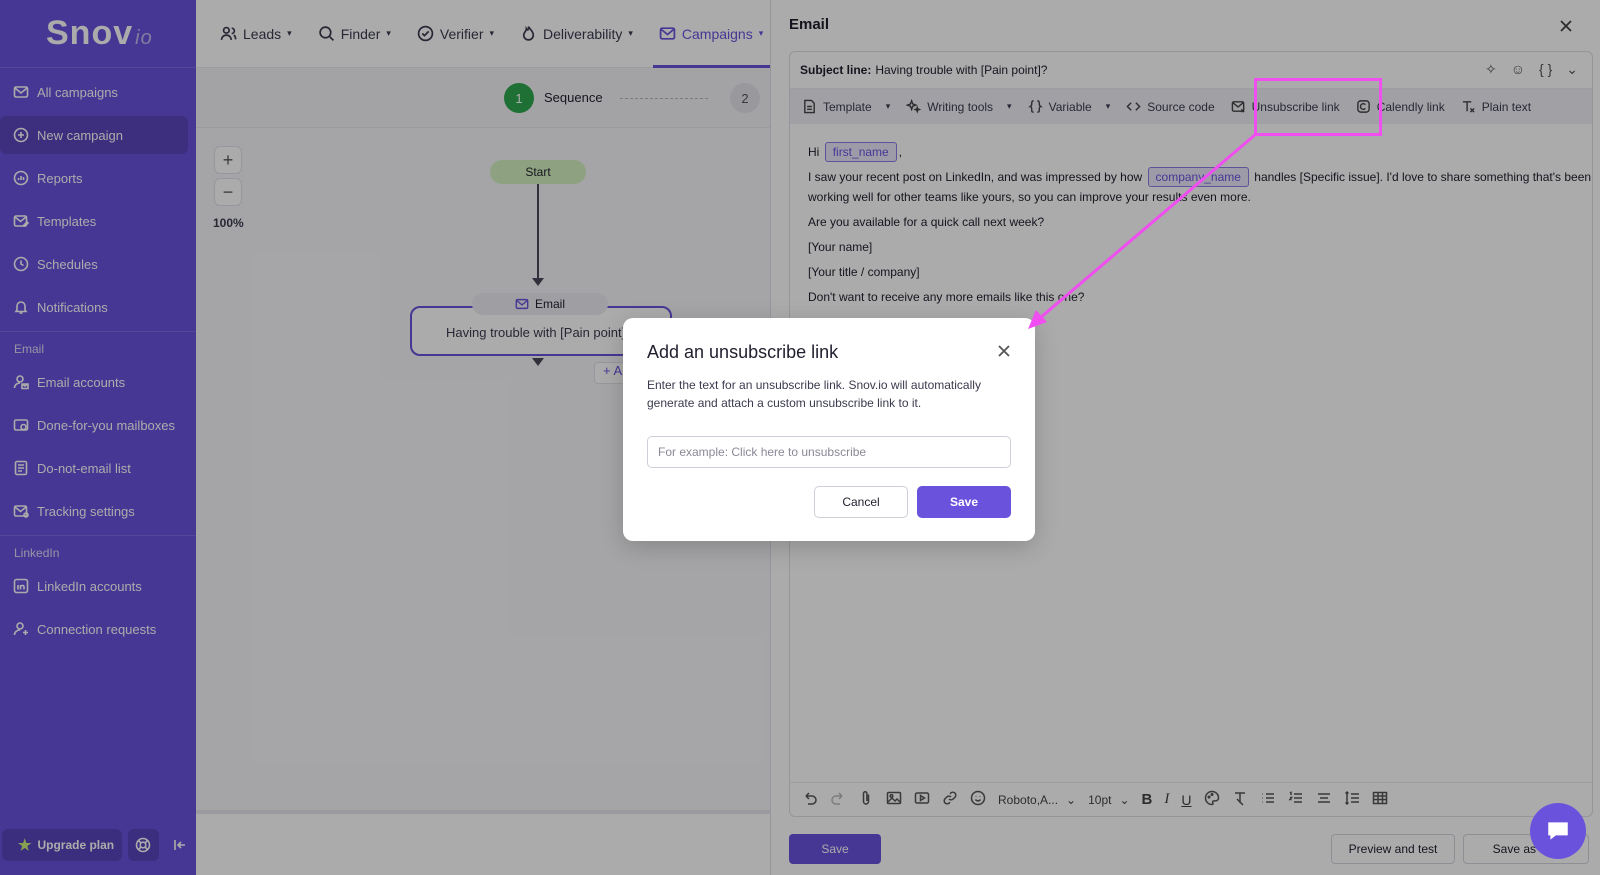 This screenshot has height=875, width=1600. I want to click on close-icon, so click(1004, 351).